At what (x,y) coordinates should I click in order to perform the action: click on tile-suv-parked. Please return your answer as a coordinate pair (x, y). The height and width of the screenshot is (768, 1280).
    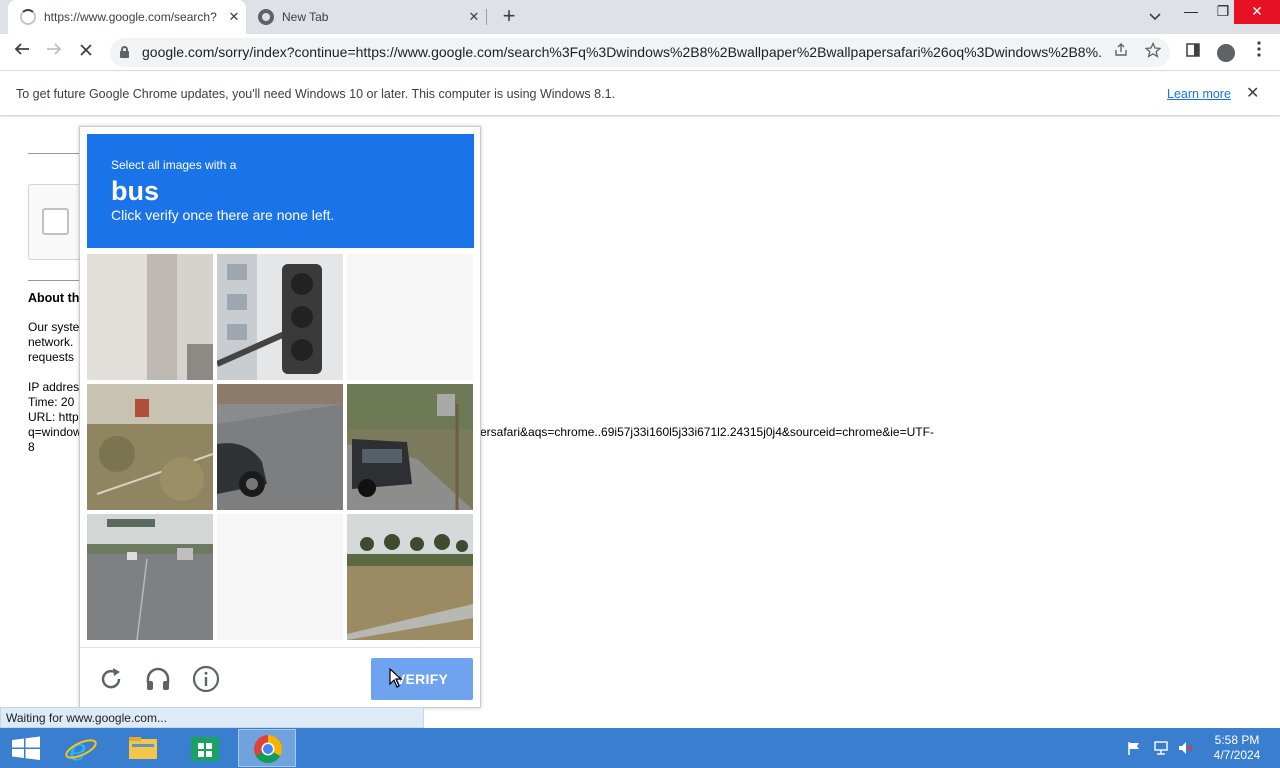
    Looking at the image, I should click on (410, 447).